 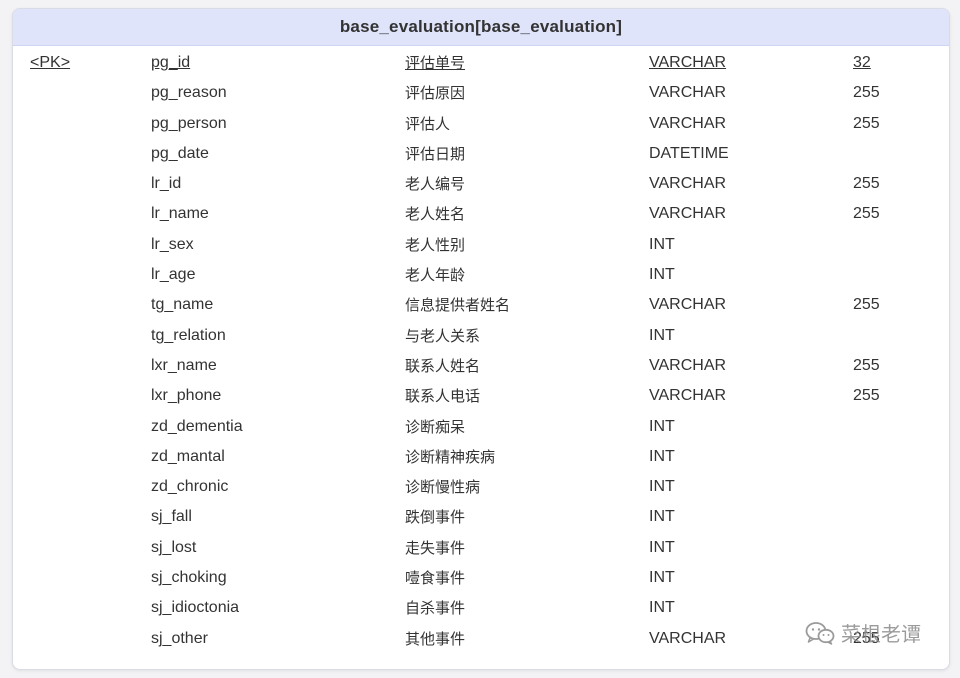 I want to click on wechat-icon, so click(x=820, y=633).